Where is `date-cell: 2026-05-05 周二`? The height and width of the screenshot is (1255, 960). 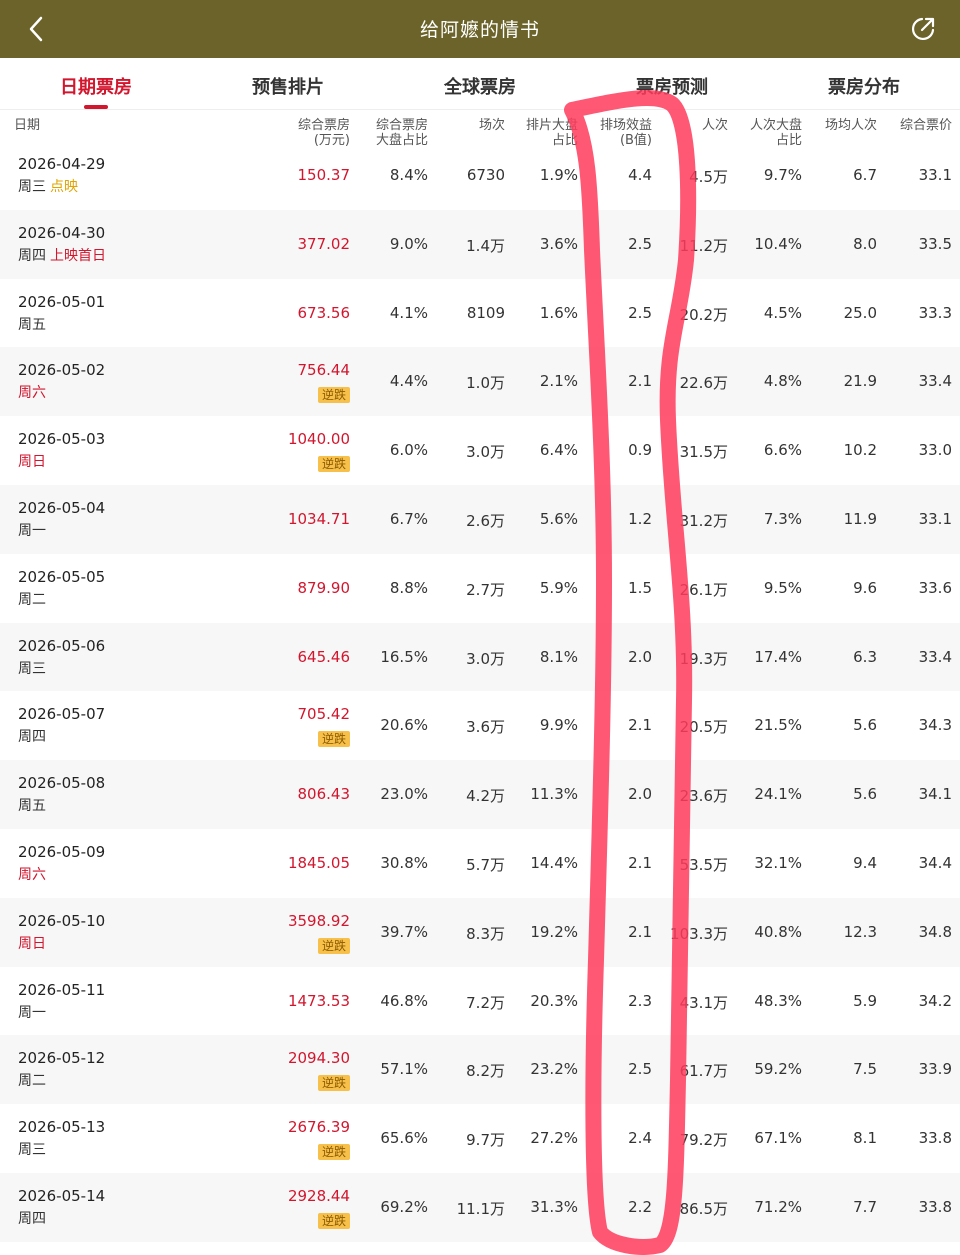 date-cell: 2026-05-05 周二 is located at coordinates (134, 588).